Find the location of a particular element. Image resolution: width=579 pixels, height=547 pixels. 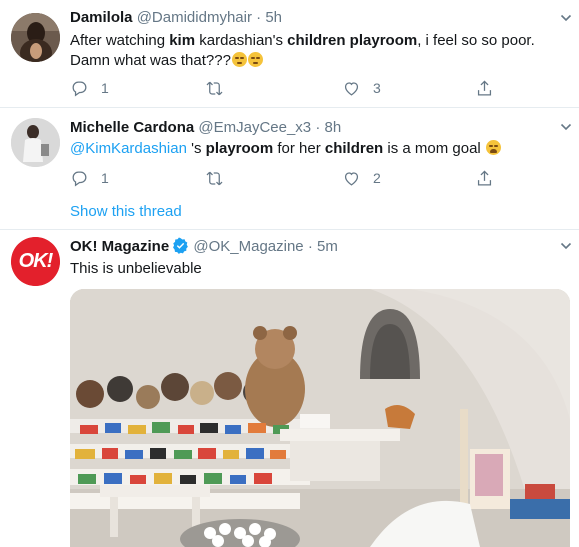

tweet-actions: 1 3 is located at coordinates (290, 88).